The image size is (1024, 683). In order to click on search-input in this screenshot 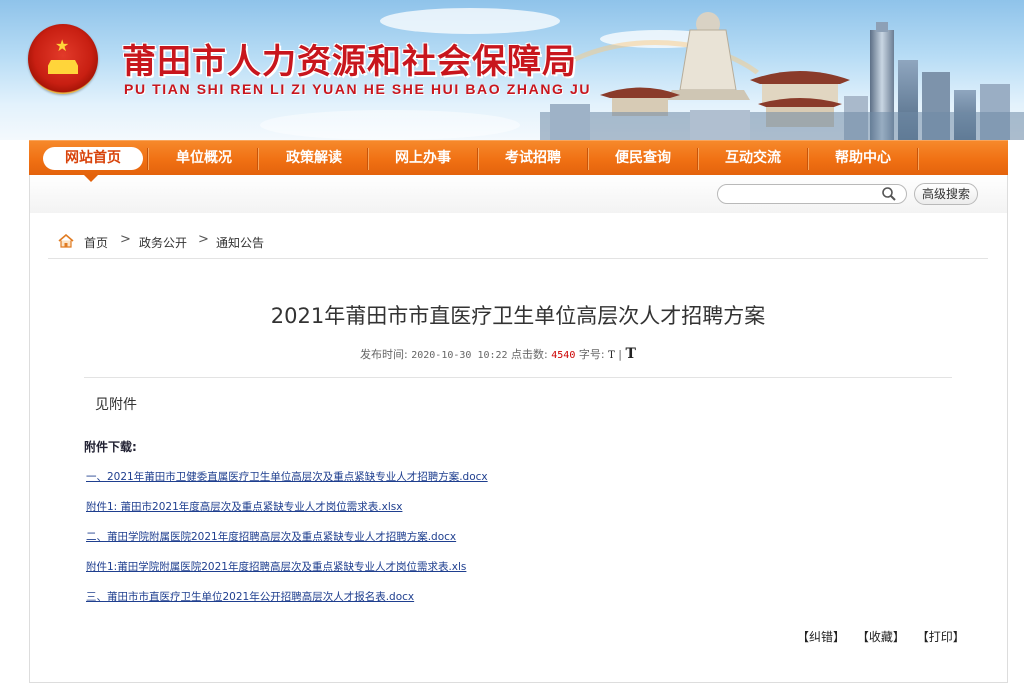, I will do `click(812, 194)`.